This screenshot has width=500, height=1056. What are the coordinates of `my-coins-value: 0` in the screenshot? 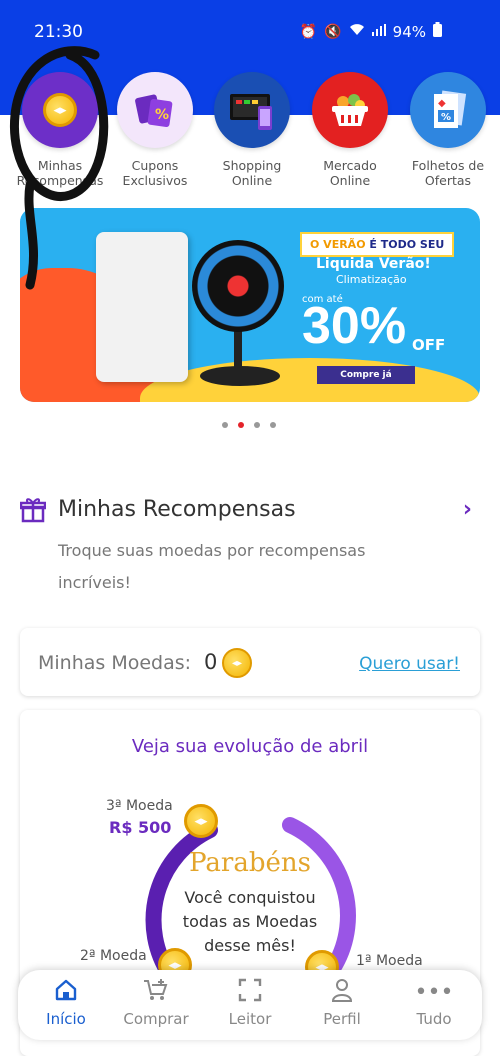 It's located at (211, 662).